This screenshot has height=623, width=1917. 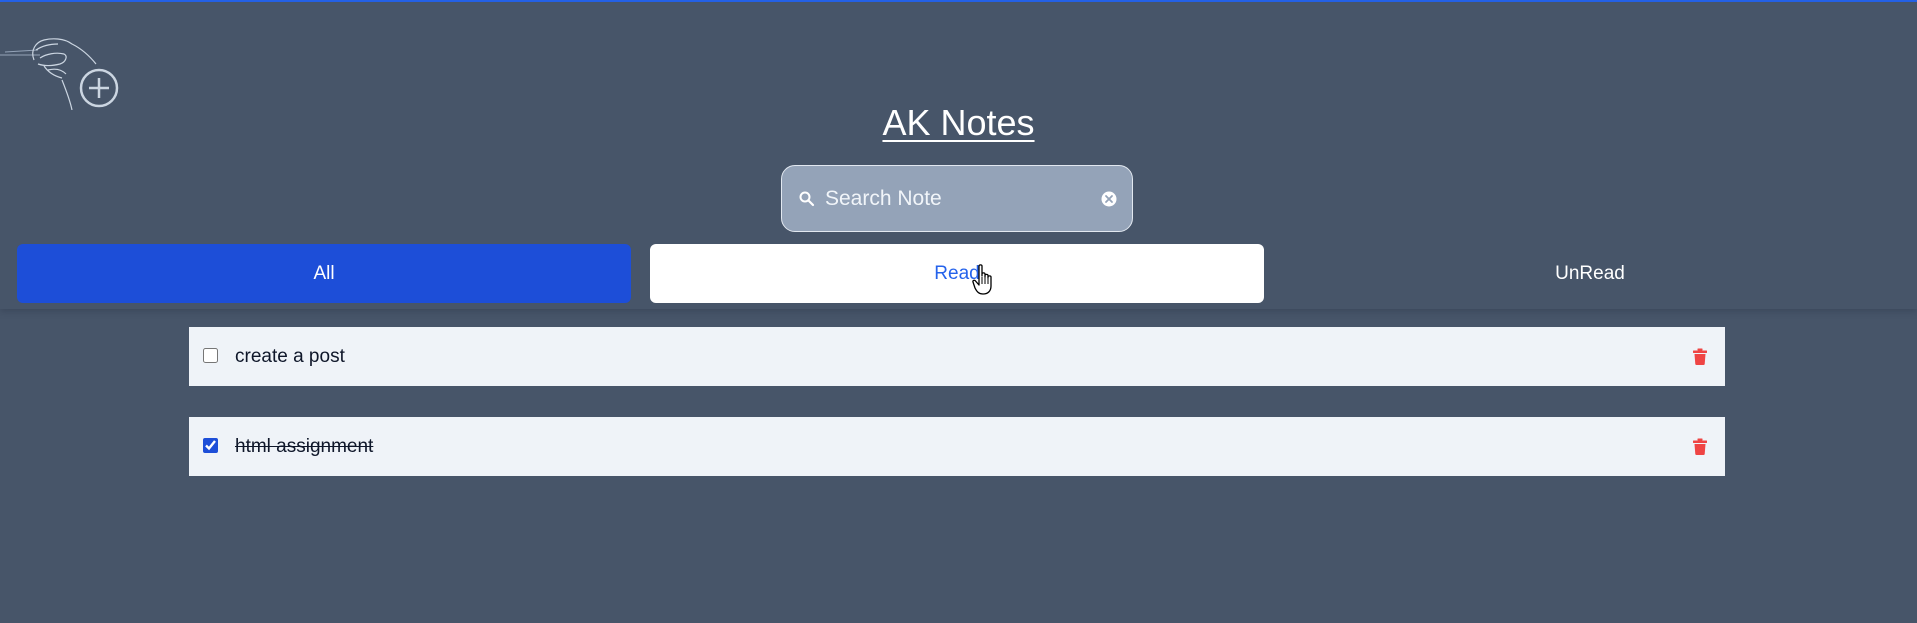 What do you see at coordinates (807, 199) in the screenshot?
I see `search-icon` at bounding box center [807, 199].